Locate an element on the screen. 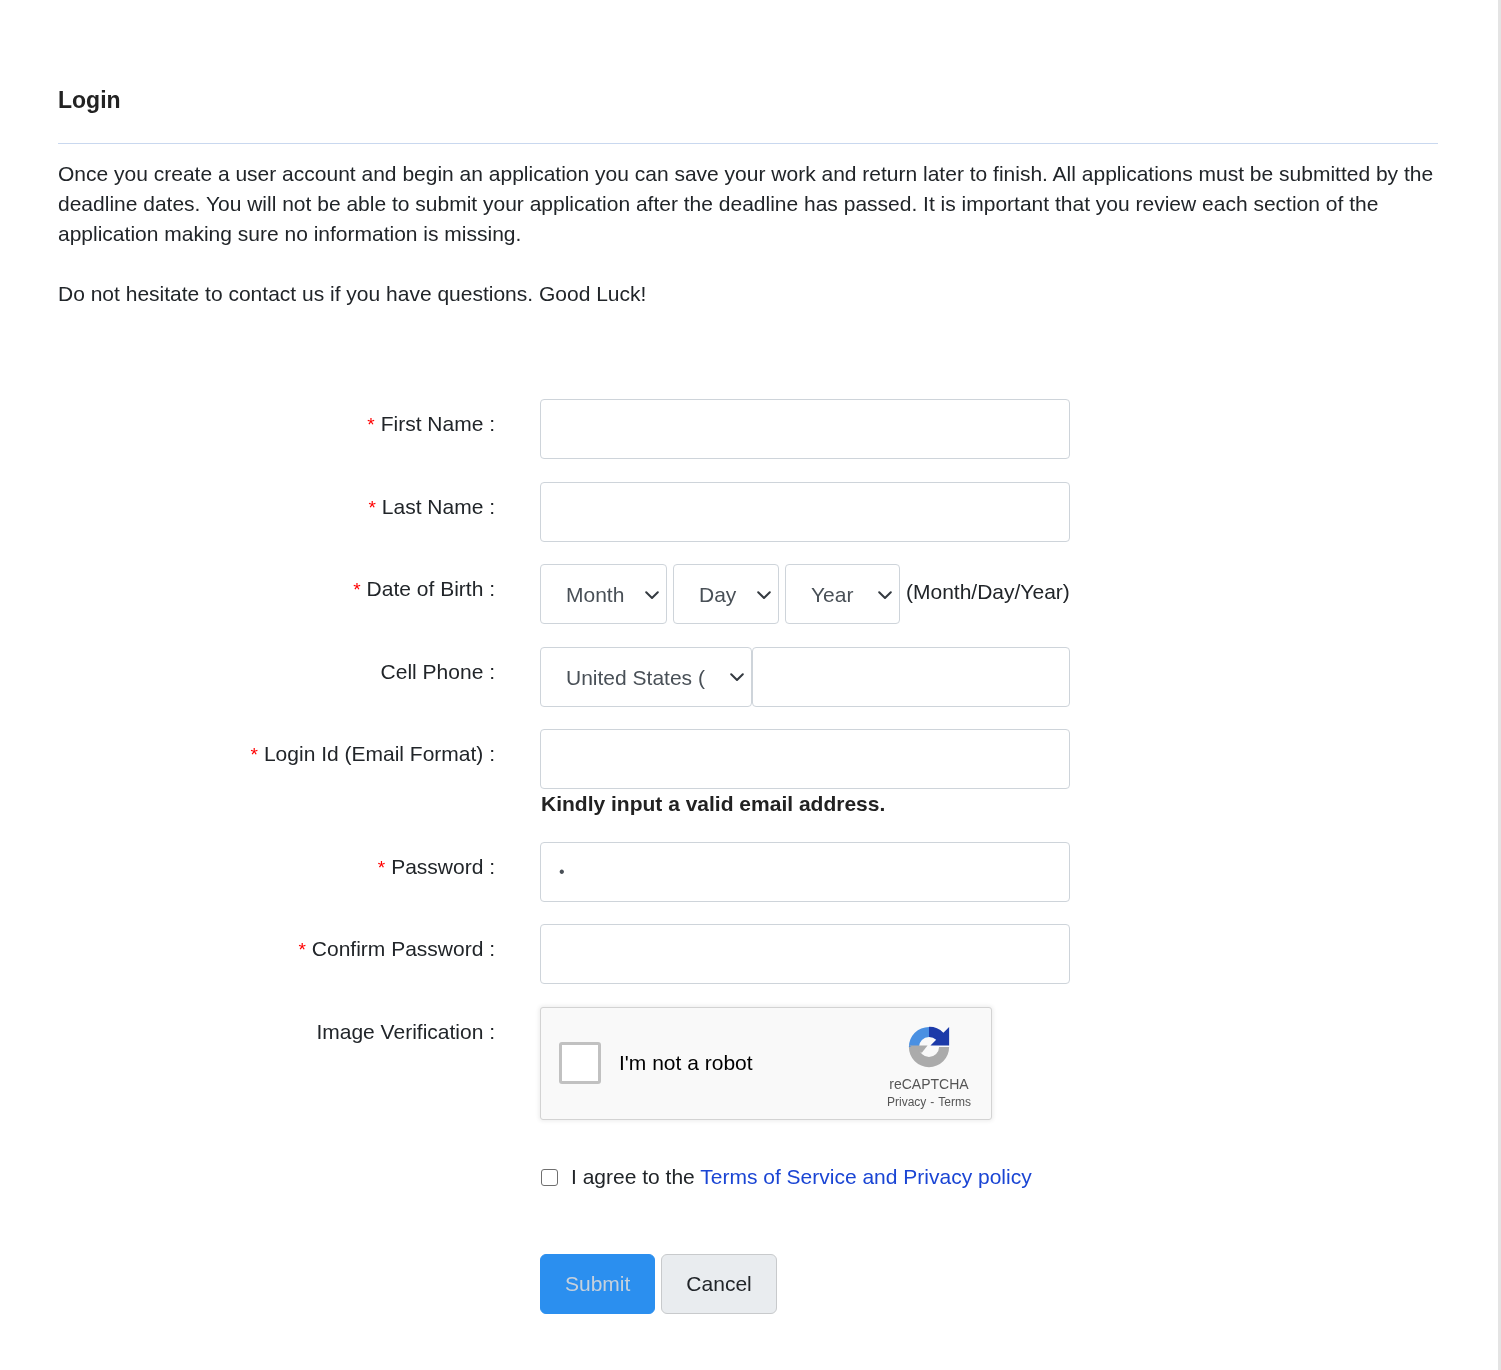 The image size is (1501, 1370). country-select: United States ( is located at coordinates (646, 676).